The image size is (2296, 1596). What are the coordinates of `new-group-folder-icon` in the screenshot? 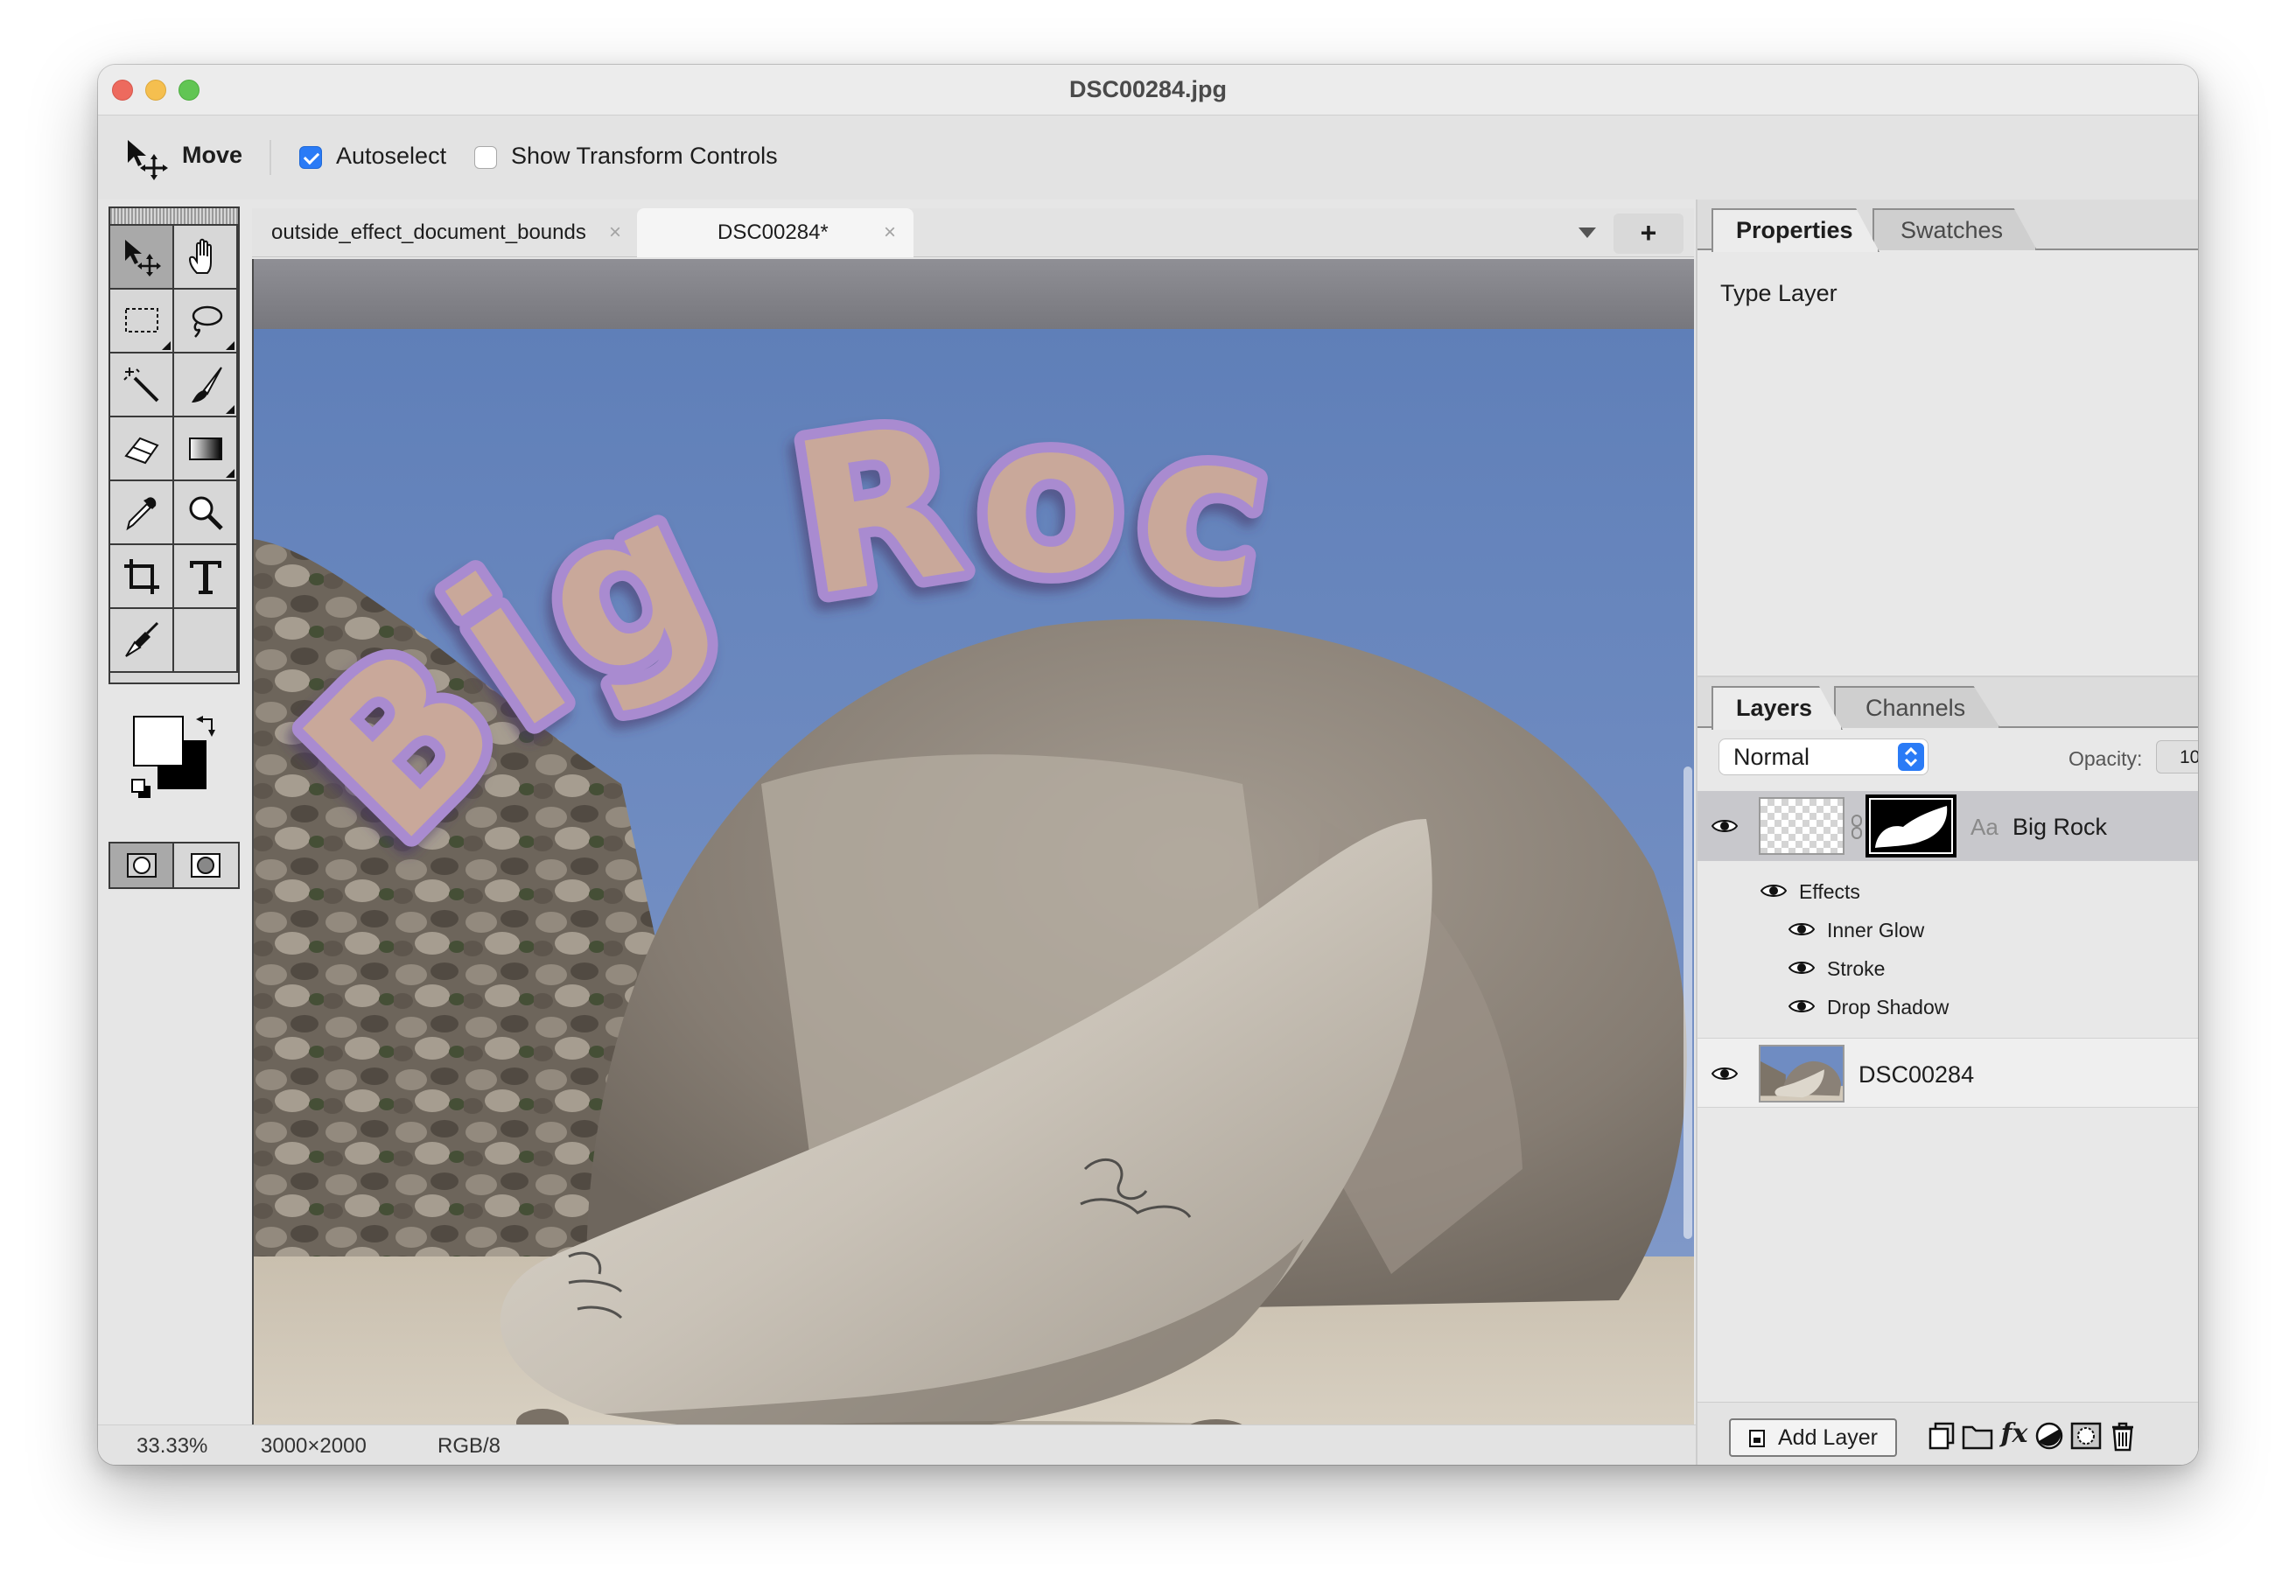 It's located at (1977, 1435).